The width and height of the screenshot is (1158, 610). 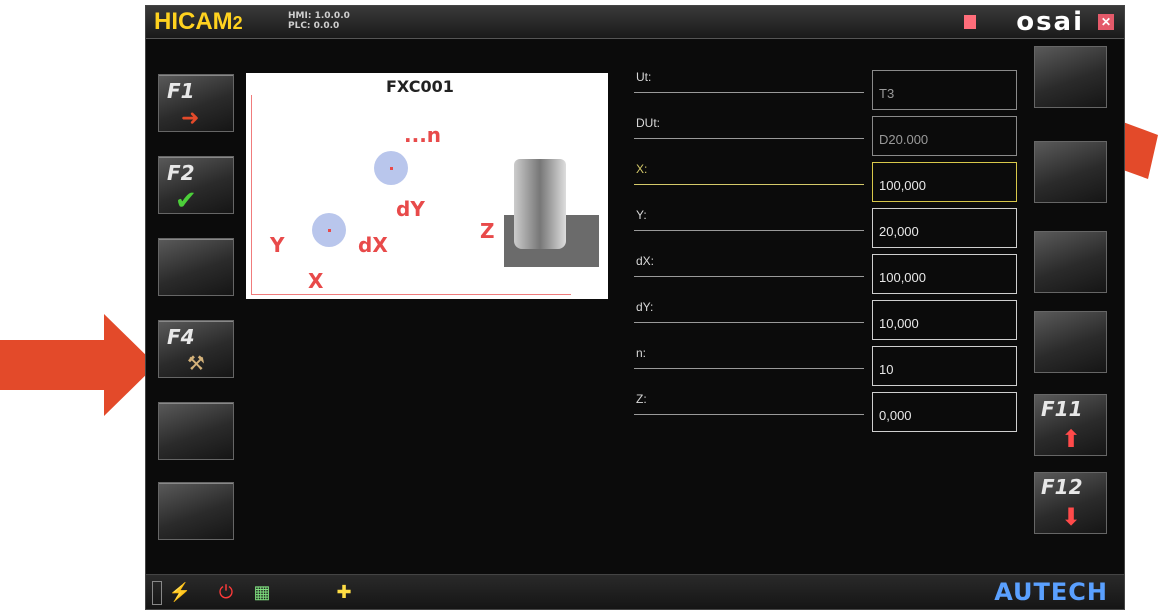 What do you see at coordinates (1071, 439) in the screenshot?
I see `arrow-up-icon: ⬆` at bounding box center [1071, 439].